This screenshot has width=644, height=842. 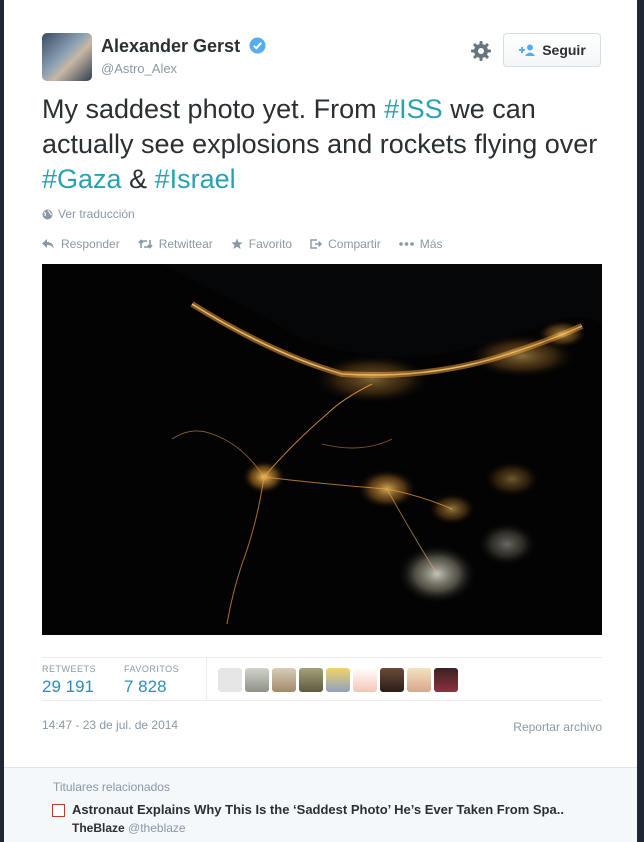 I want to click on tweet-stats: RETWEETS 29 191 FAVORITOS 7 828, so click(x=322, y=679).